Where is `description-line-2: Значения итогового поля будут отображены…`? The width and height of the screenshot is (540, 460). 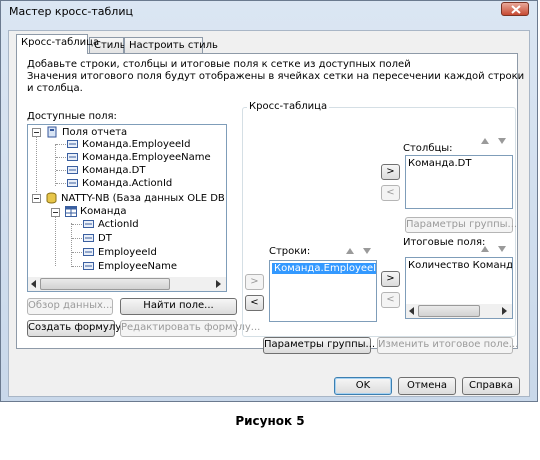 description-line-2: Значения итогового поля будут отображены… is located at coordinates (276, 76).